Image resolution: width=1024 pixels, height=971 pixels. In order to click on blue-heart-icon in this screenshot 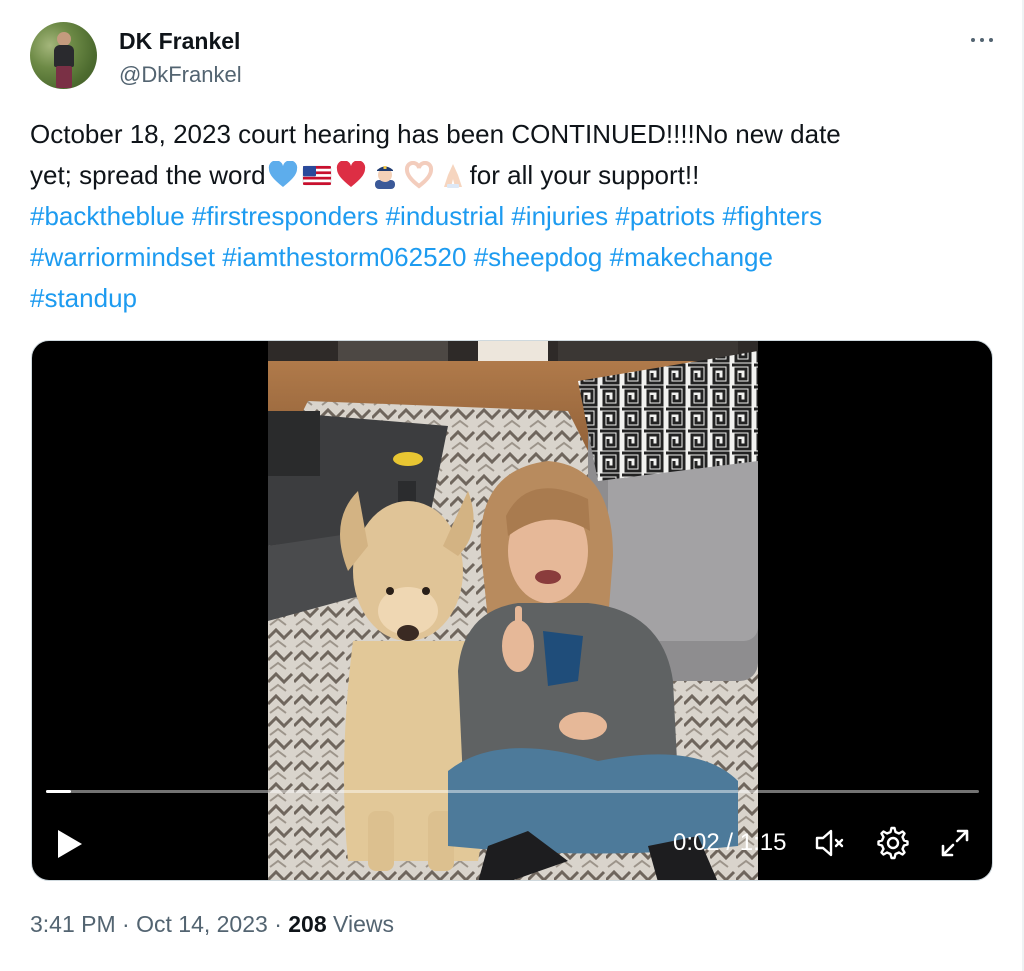, I will do `click(283, 174)`.